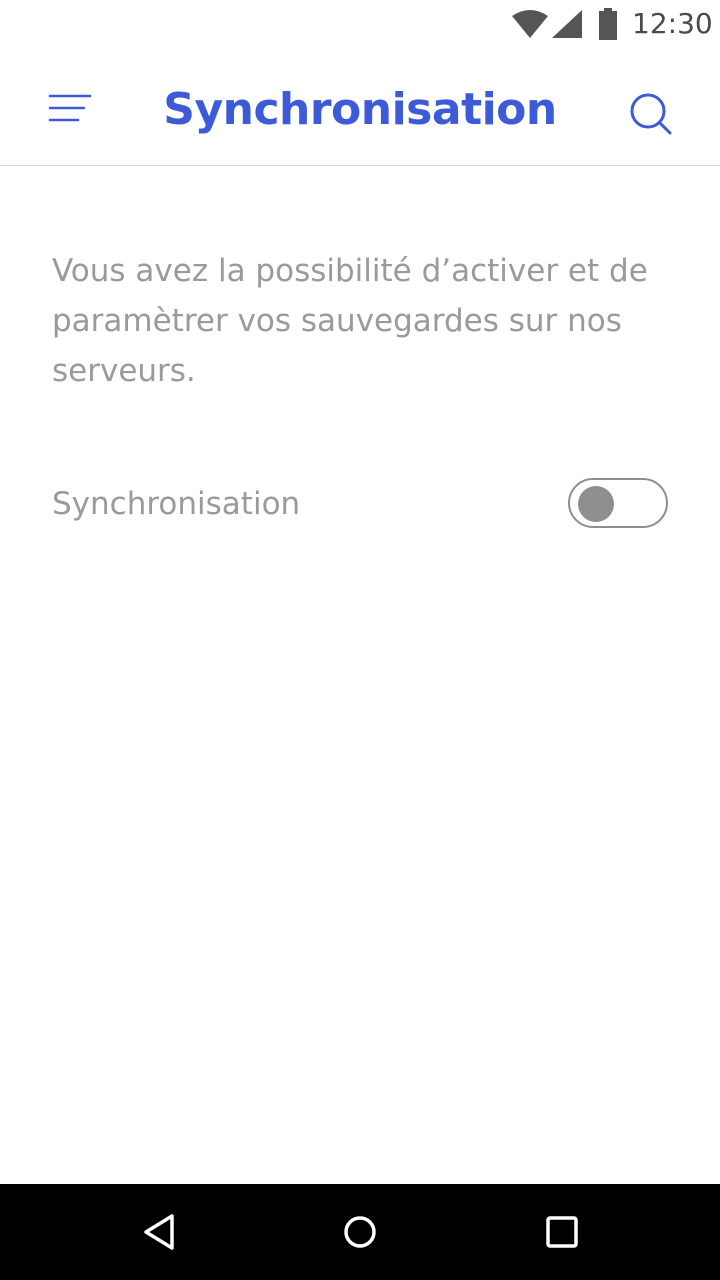 The image size is (720, 1280). I want to click on search-icon, so click(651, 114).